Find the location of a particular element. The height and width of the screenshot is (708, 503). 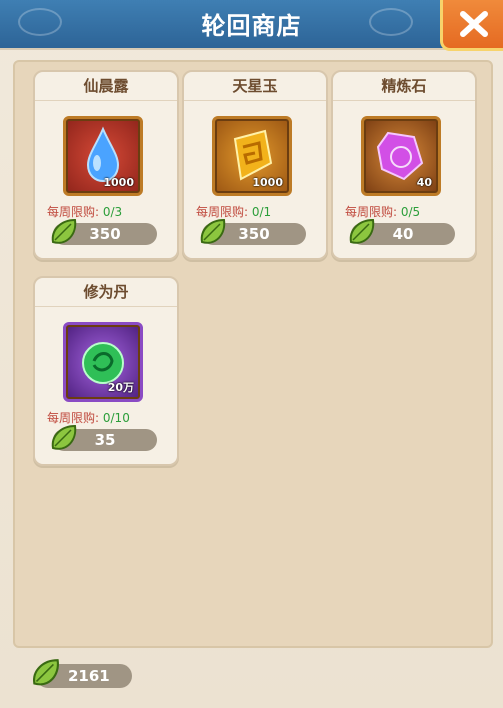

shop-item-card: 天星玉 1000 每周限购: 0/1 350 is located at coordinates (255, 165).